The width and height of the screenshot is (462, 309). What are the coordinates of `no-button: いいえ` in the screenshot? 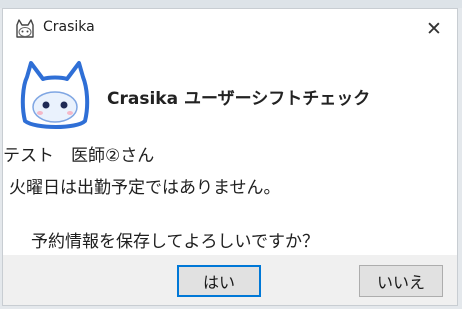 It's located at (401, 281).